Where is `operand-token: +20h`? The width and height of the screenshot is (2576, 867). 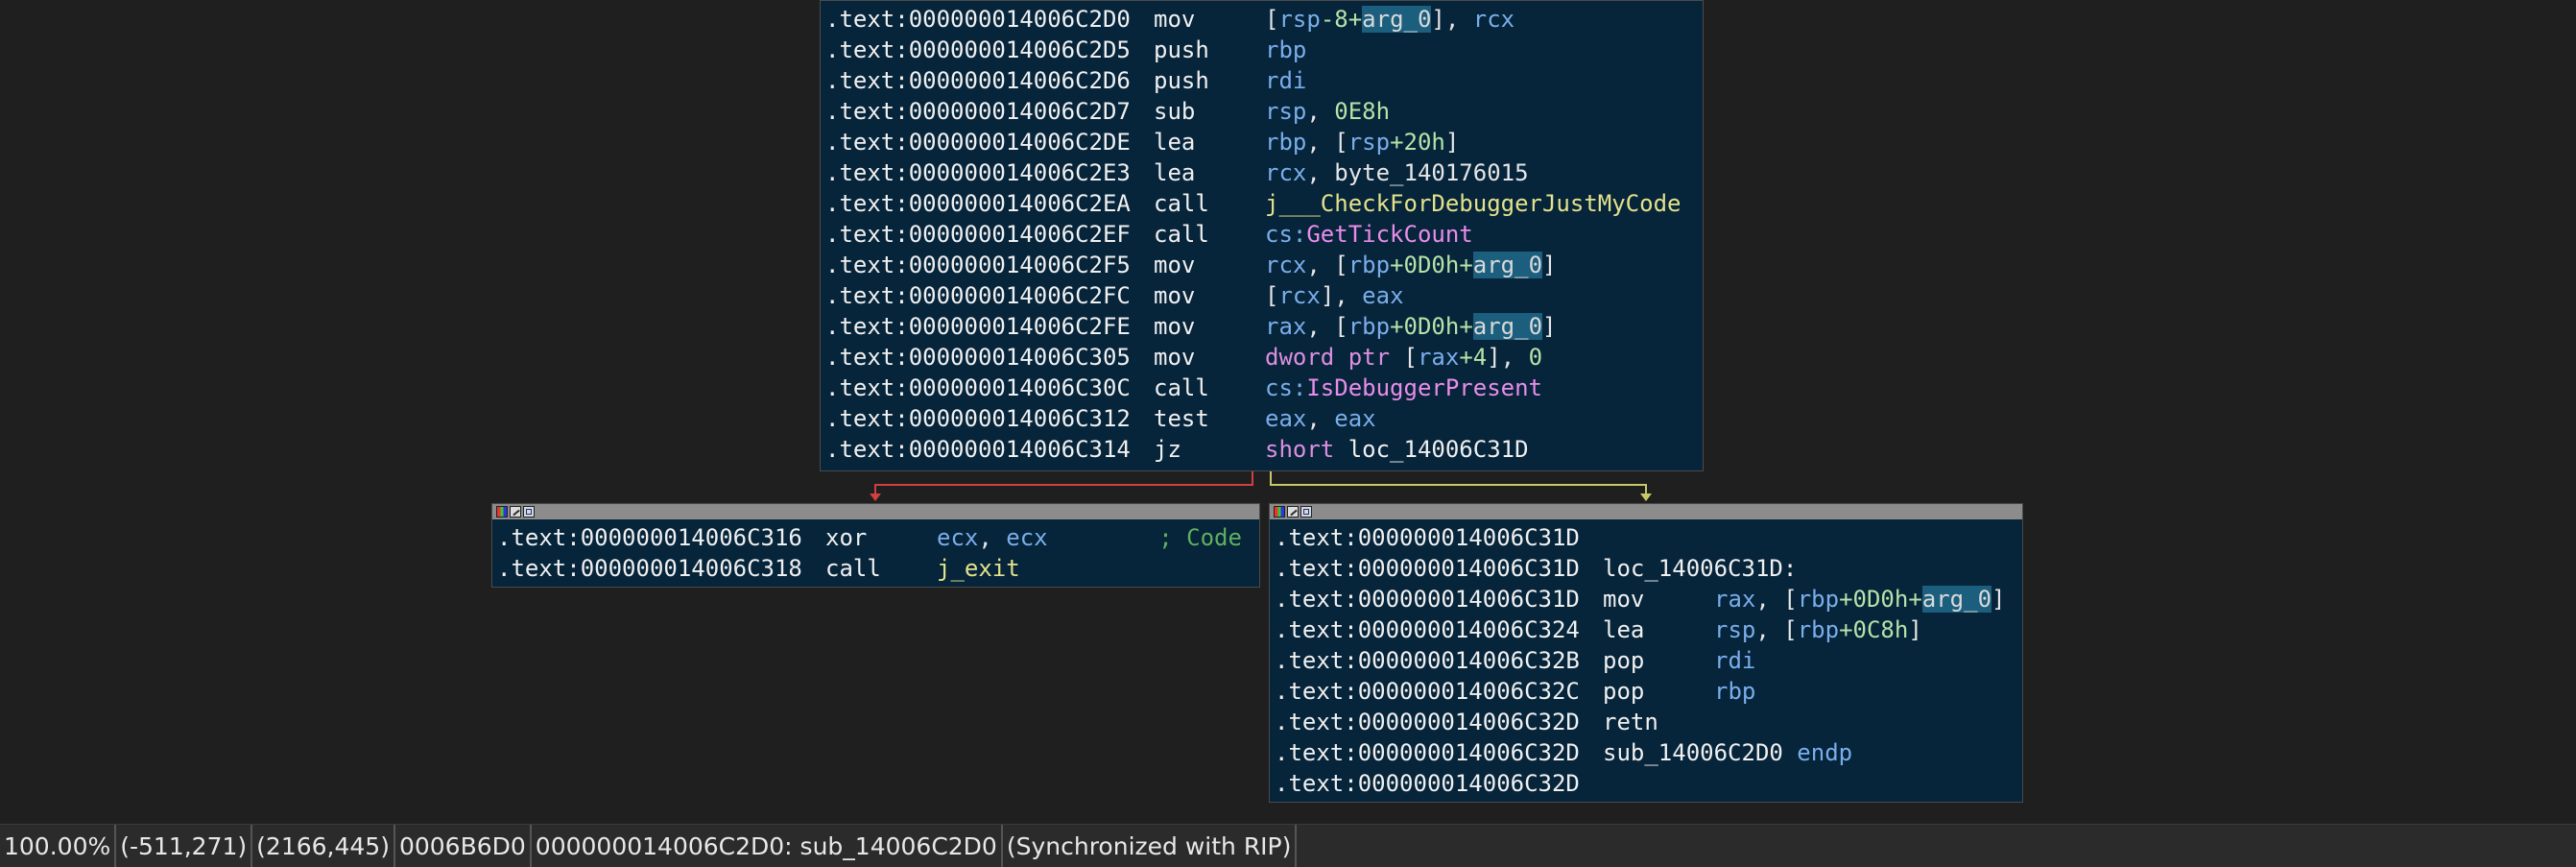
operand-token: +20h is located at coordinates (1417, 142).